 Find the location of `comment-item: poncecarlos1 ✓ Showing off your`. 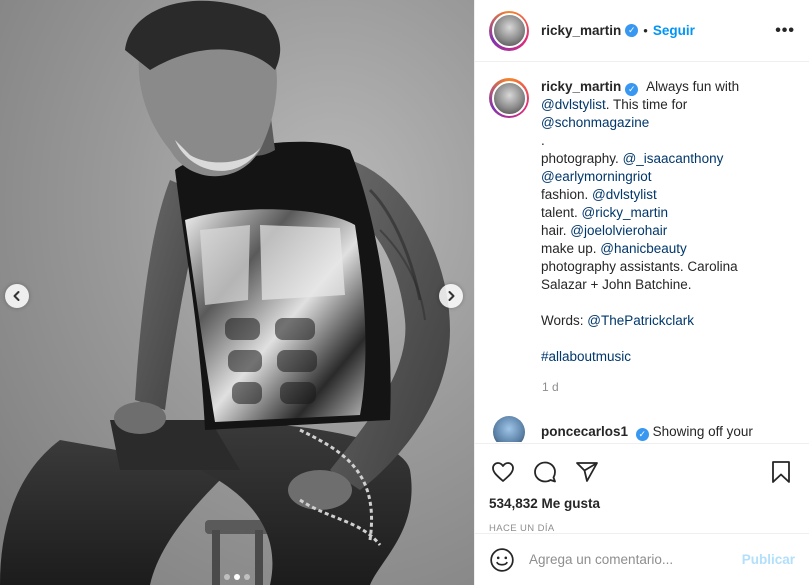

comment-item: poncecarlos1 ✓ Showing off your is located at coordinates (642, 429).